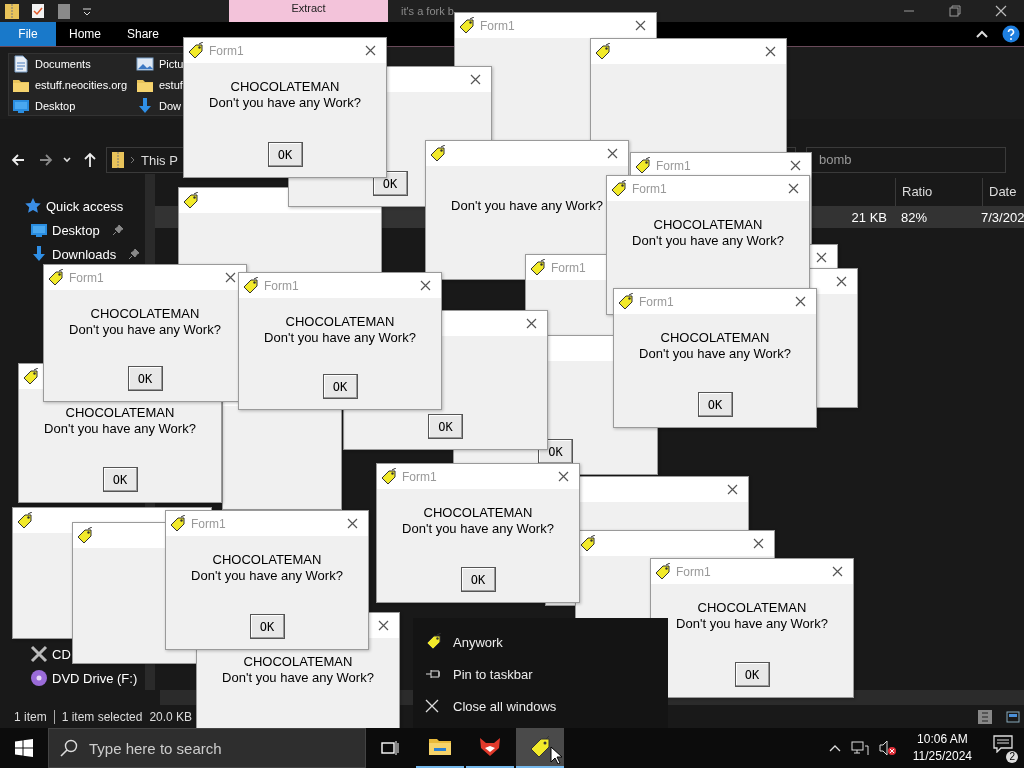 The height and width of the screenshot is (768, 1024). What do you see at coordinates (540, 706) in the screenshot?
I see `menu-item: Close all windows` at bounding box center [540, 706].